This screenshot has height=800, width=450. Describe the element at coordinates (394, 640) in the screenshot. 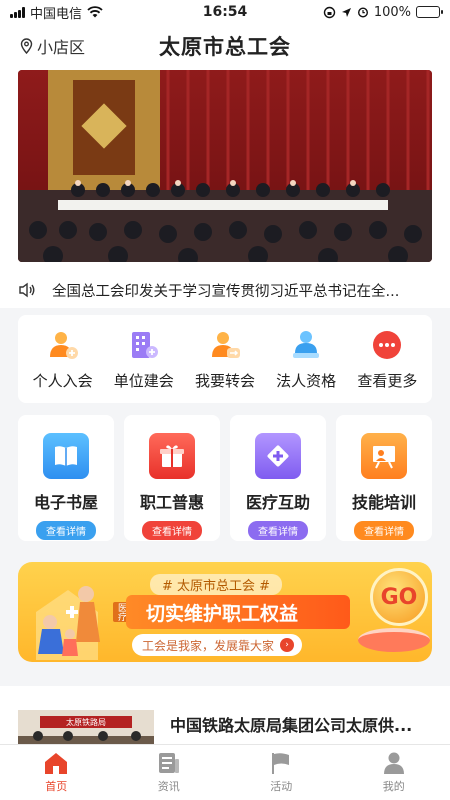

I see `go-pedestal` at that location.